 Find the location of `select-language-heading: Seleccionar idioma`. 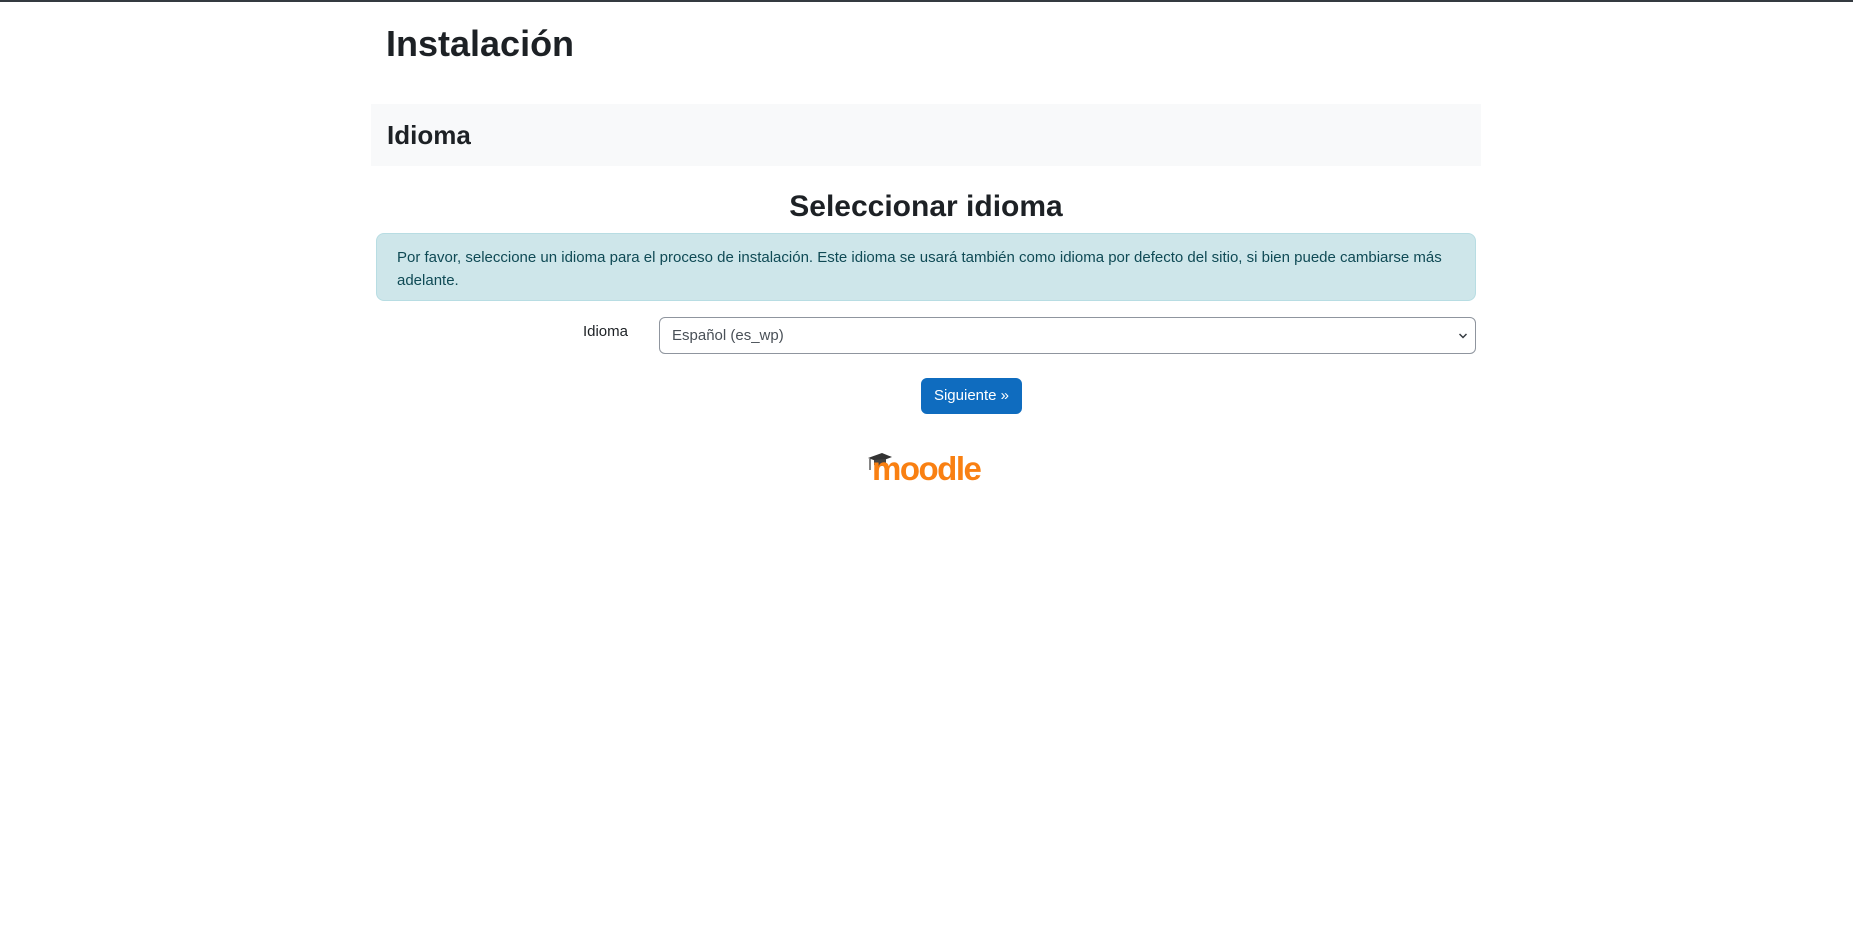

select-language-heading: Seleccionar idioma is located at coordinates (926, 206).